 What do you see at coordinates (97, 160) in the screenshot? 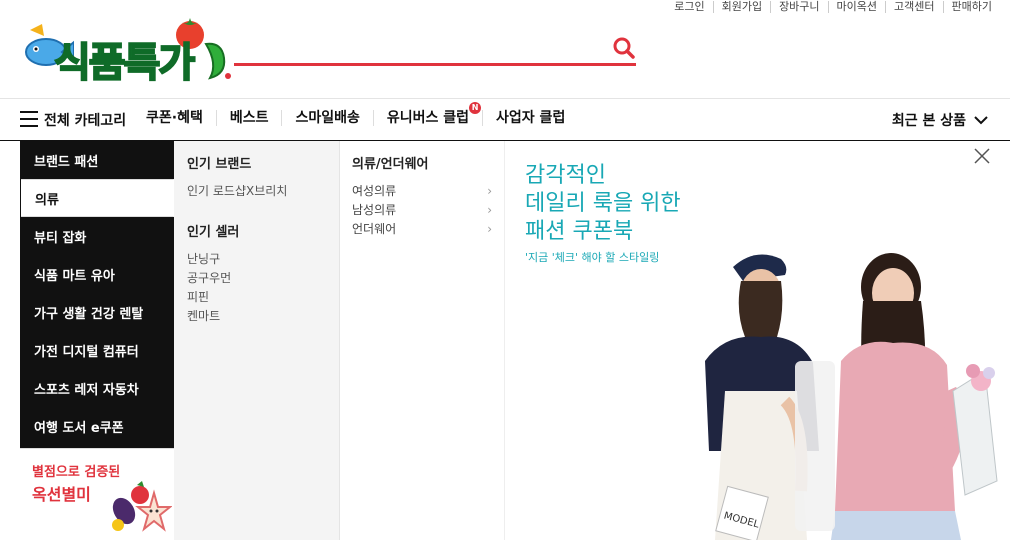
I see `category-brand-fashion: 브랜드 패션` at bounding box center [97, 160].